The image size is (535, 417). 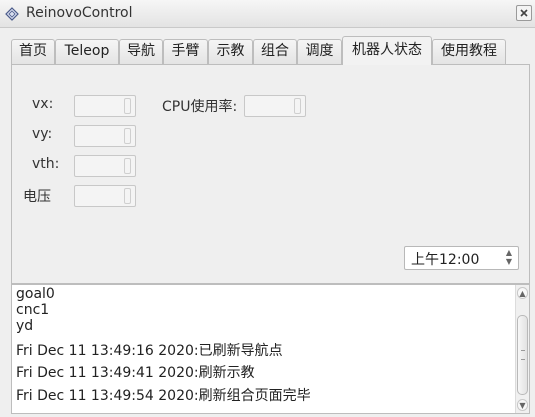 I want to click on tab-label: 组合, so click(x=275, y=51).